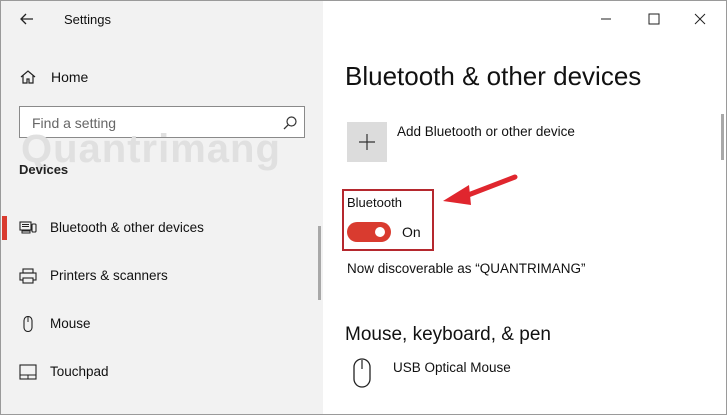 This screenshot has width=727, height=415. Describe the element at coordinates (162, 19) in the screenshot. I see `title-bar: Settings` at that location.